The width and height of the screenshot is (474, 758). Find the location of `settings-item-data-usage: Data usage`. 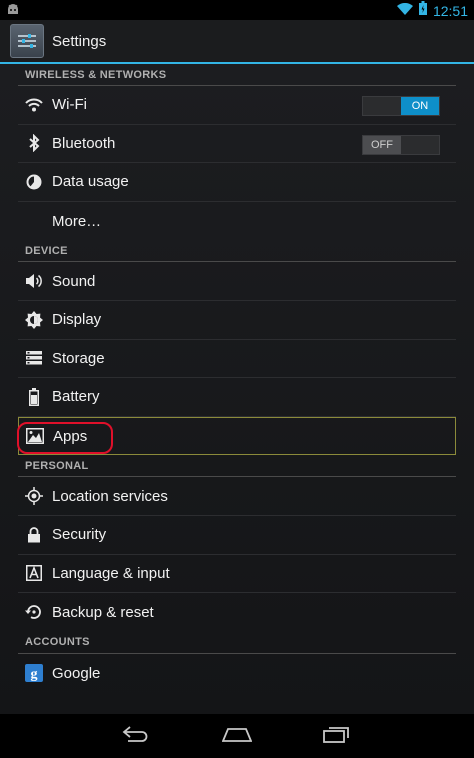

settings-item-data-usage: Data usage is located at coordinates (237, 182).